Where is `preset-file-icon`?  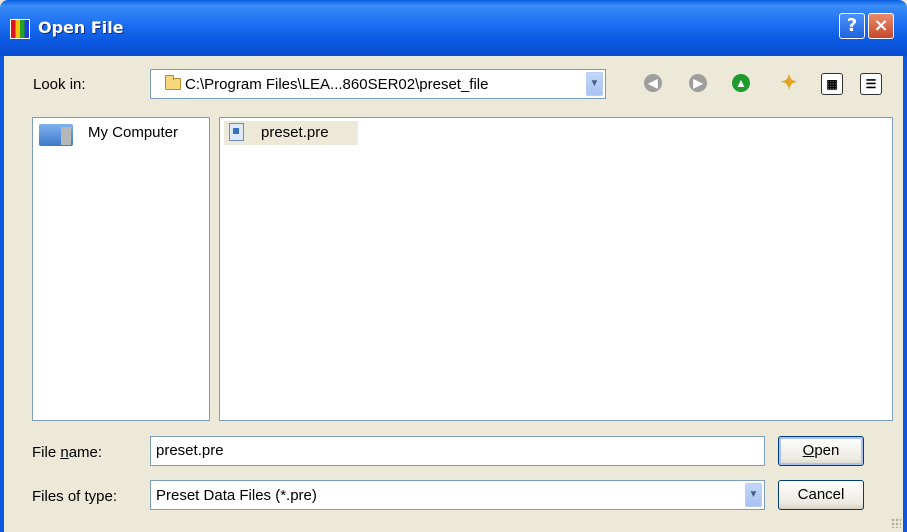
preset-file-icon is located at coordinates (236, 132).